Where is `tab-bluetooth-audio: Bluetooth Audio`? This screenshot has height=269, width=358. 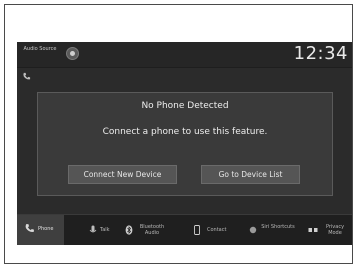
tab-bluetooth-audio: Bluetooth Audio is located at coordinates (149, 230).